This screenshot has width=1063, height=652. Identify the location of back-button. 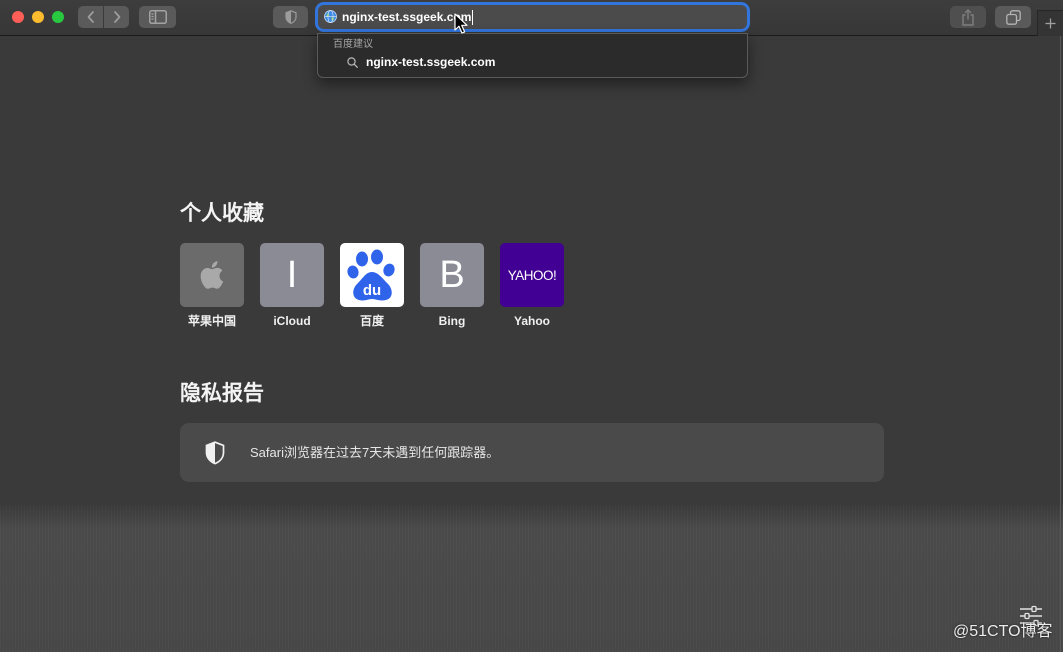
(90, 17).